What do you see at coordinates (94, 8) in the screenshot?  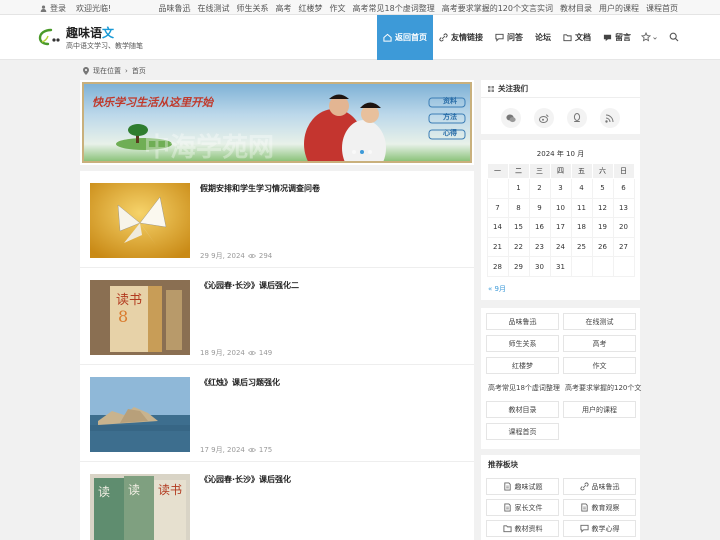 I see `welcome-text: 欢迎光临!` at bounding box center [94, 8].